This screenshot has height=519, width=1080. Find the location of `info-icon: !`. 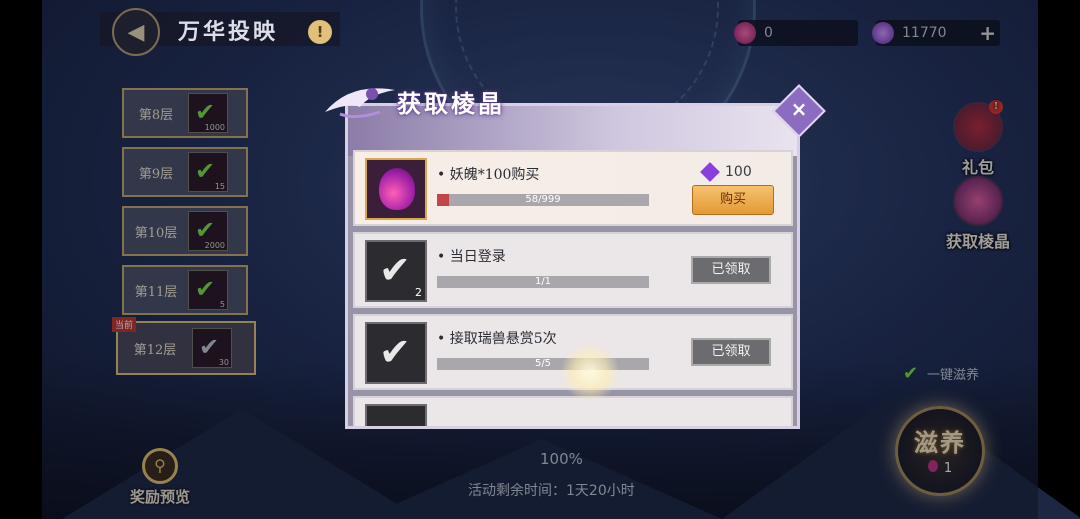

info-icon: ! is located at coordinates (320, 32).